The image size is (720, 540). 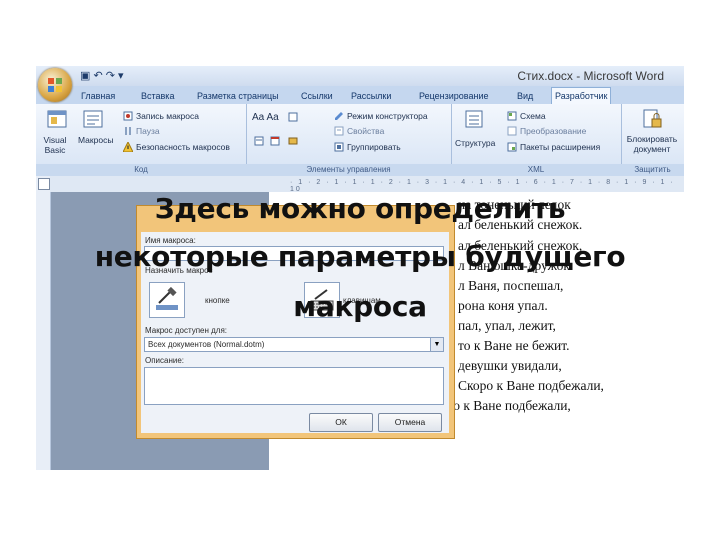 What do you see at coordinates (531, 385) in the screenshot?
I see `doc-line: Скоро к Ване подбежали,` at bounding box center [531, 385].